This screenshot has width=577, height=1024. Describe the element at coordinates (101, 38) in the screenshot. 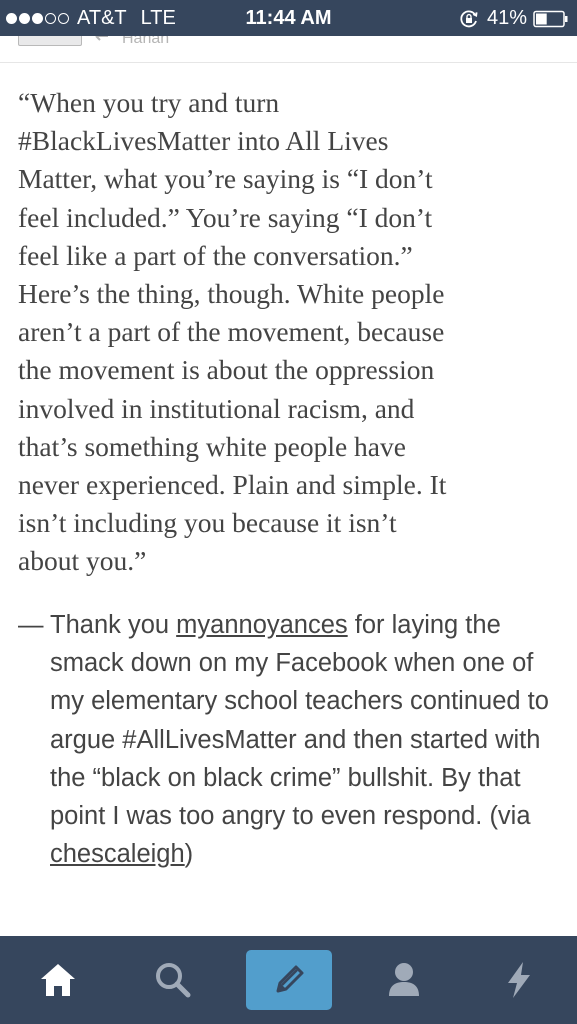

I see `reblog-arrow-icon` at that location.